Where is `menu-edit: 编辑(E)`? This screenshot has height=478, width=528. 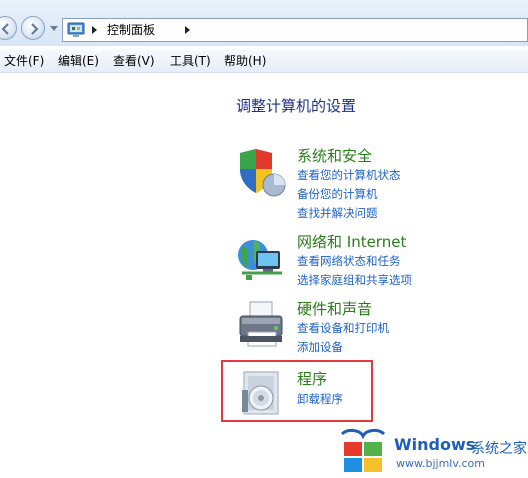
menu-edit: 编辑(E) is located at coordinates (78, 61).